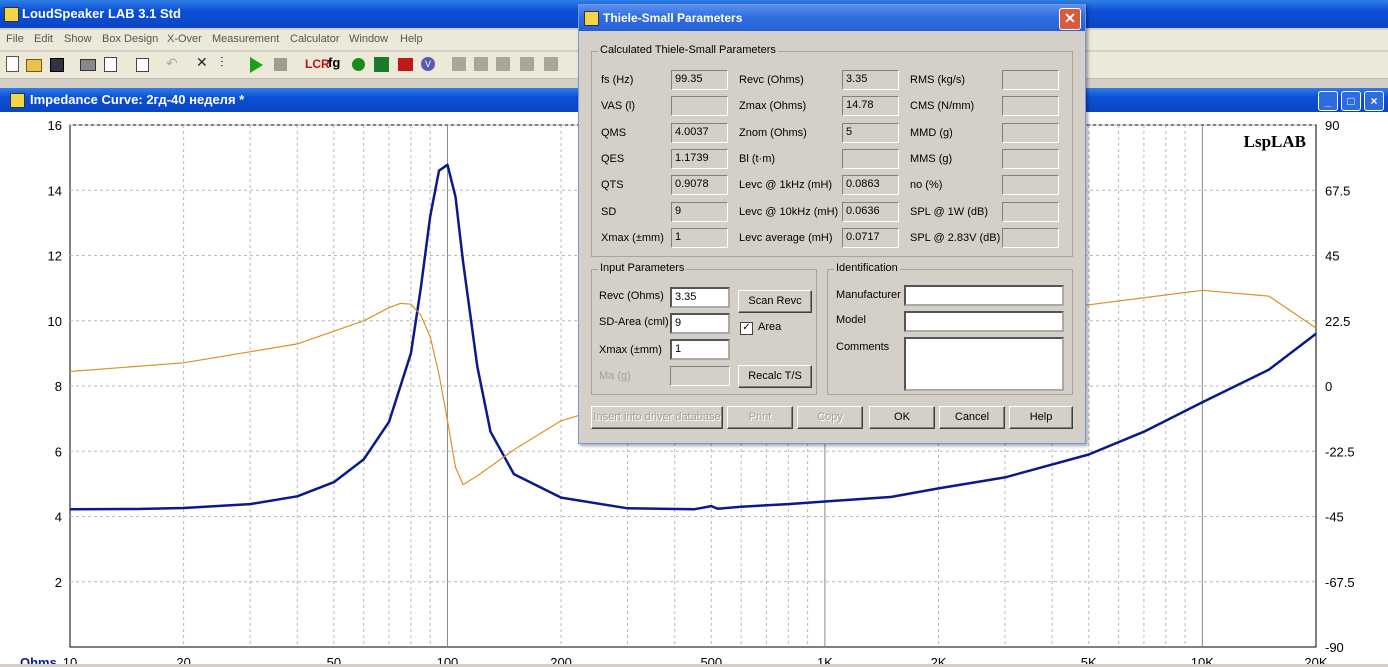 The height and width of the screenshot is (667, 1388). What do you see at coordinates (137, 99) in the screenshot?
I see `child-window-title: Impedance Curve: 2гд-40 неделя *` at bounding box center [137, 99].